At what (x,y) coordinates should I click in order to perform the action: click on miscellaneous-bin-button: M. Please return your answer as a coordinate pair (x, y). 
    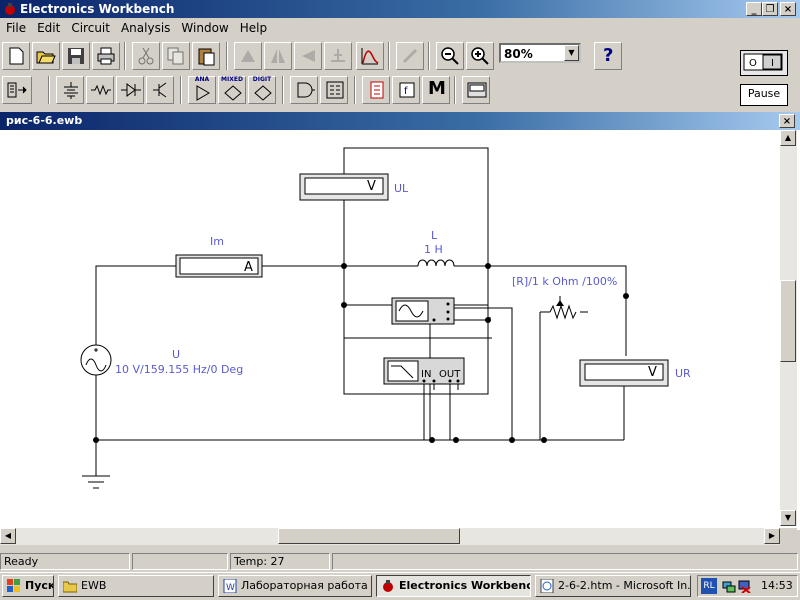
    Looking at the image, I should click on (436, 90).